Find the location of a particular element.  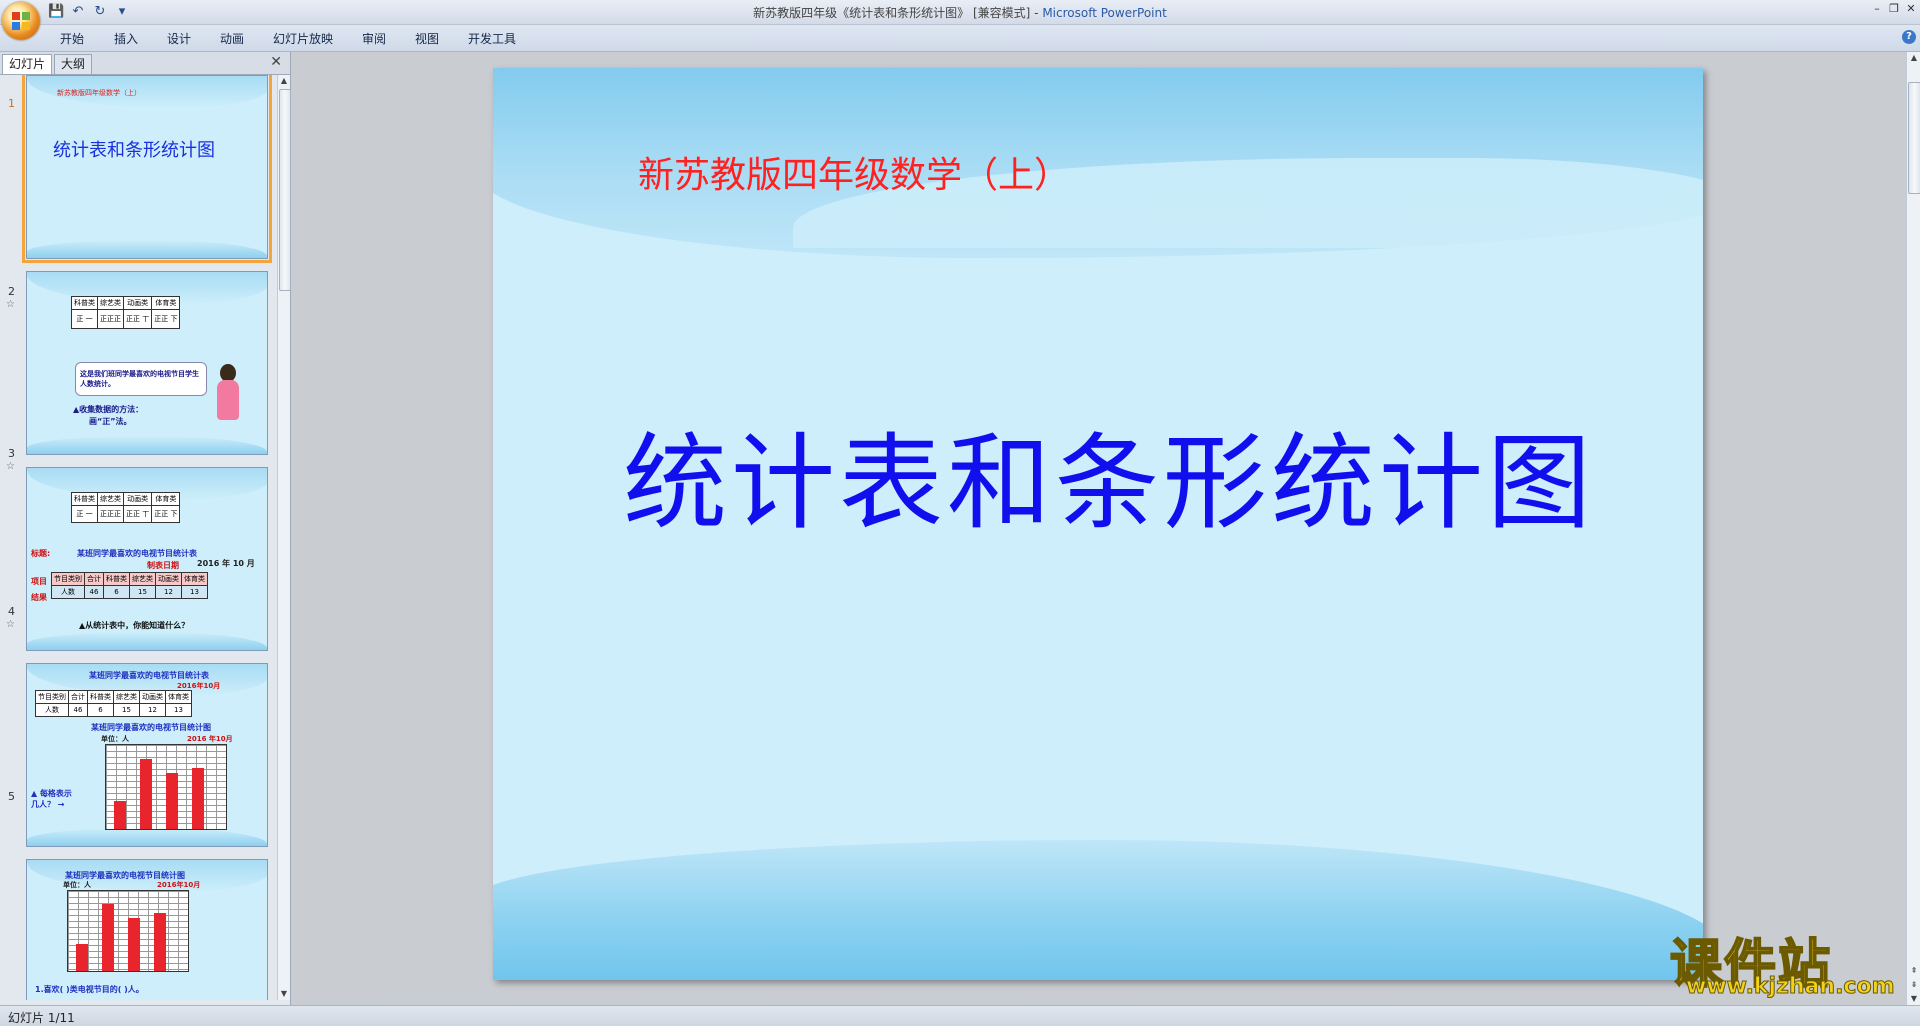

close-icon: ✕ is located at coordinates (1911, 9).